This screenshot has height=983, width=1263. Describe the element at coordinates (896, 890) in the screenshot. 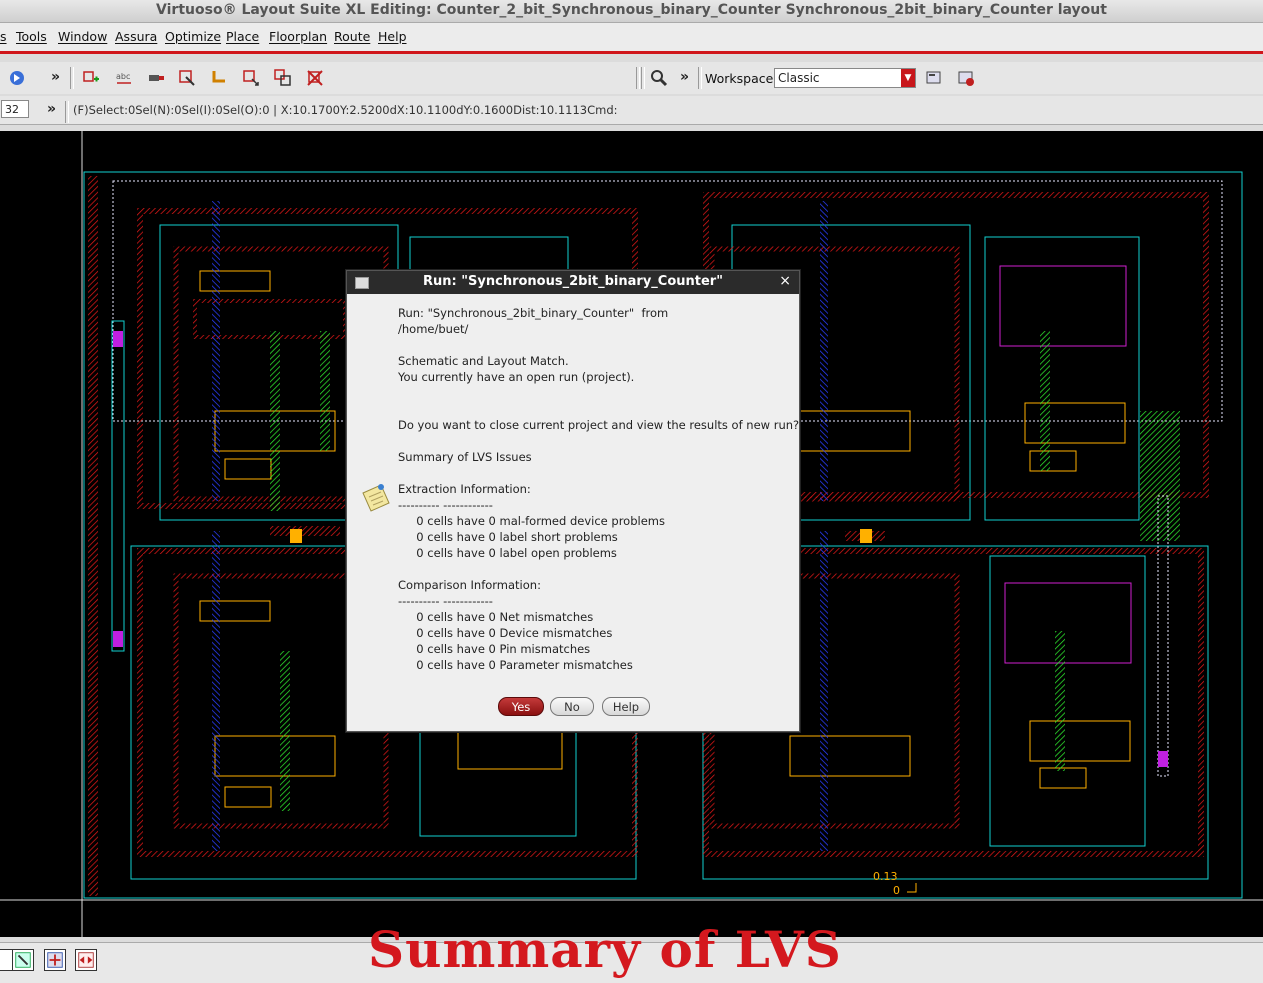

I see `origin-label: 0` at that location.